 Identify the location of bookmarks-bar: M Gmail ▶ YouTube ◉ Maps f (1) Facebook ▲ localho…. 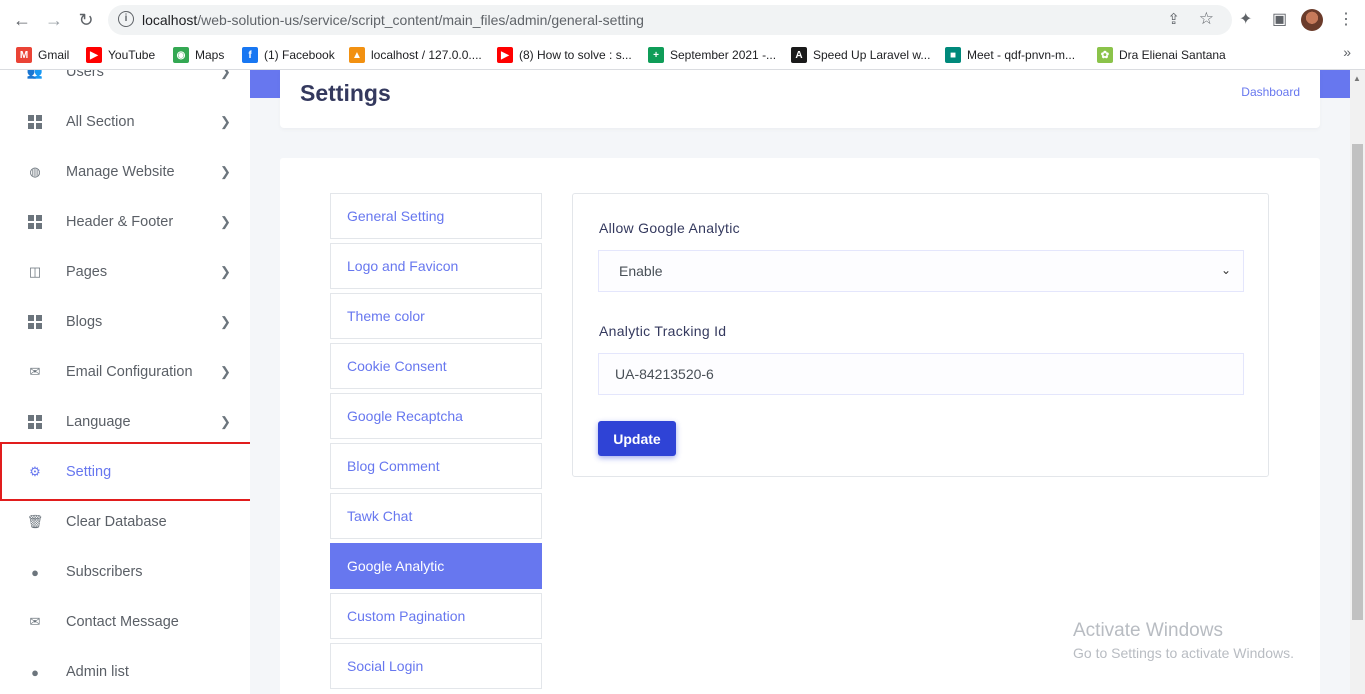
(682, 55).